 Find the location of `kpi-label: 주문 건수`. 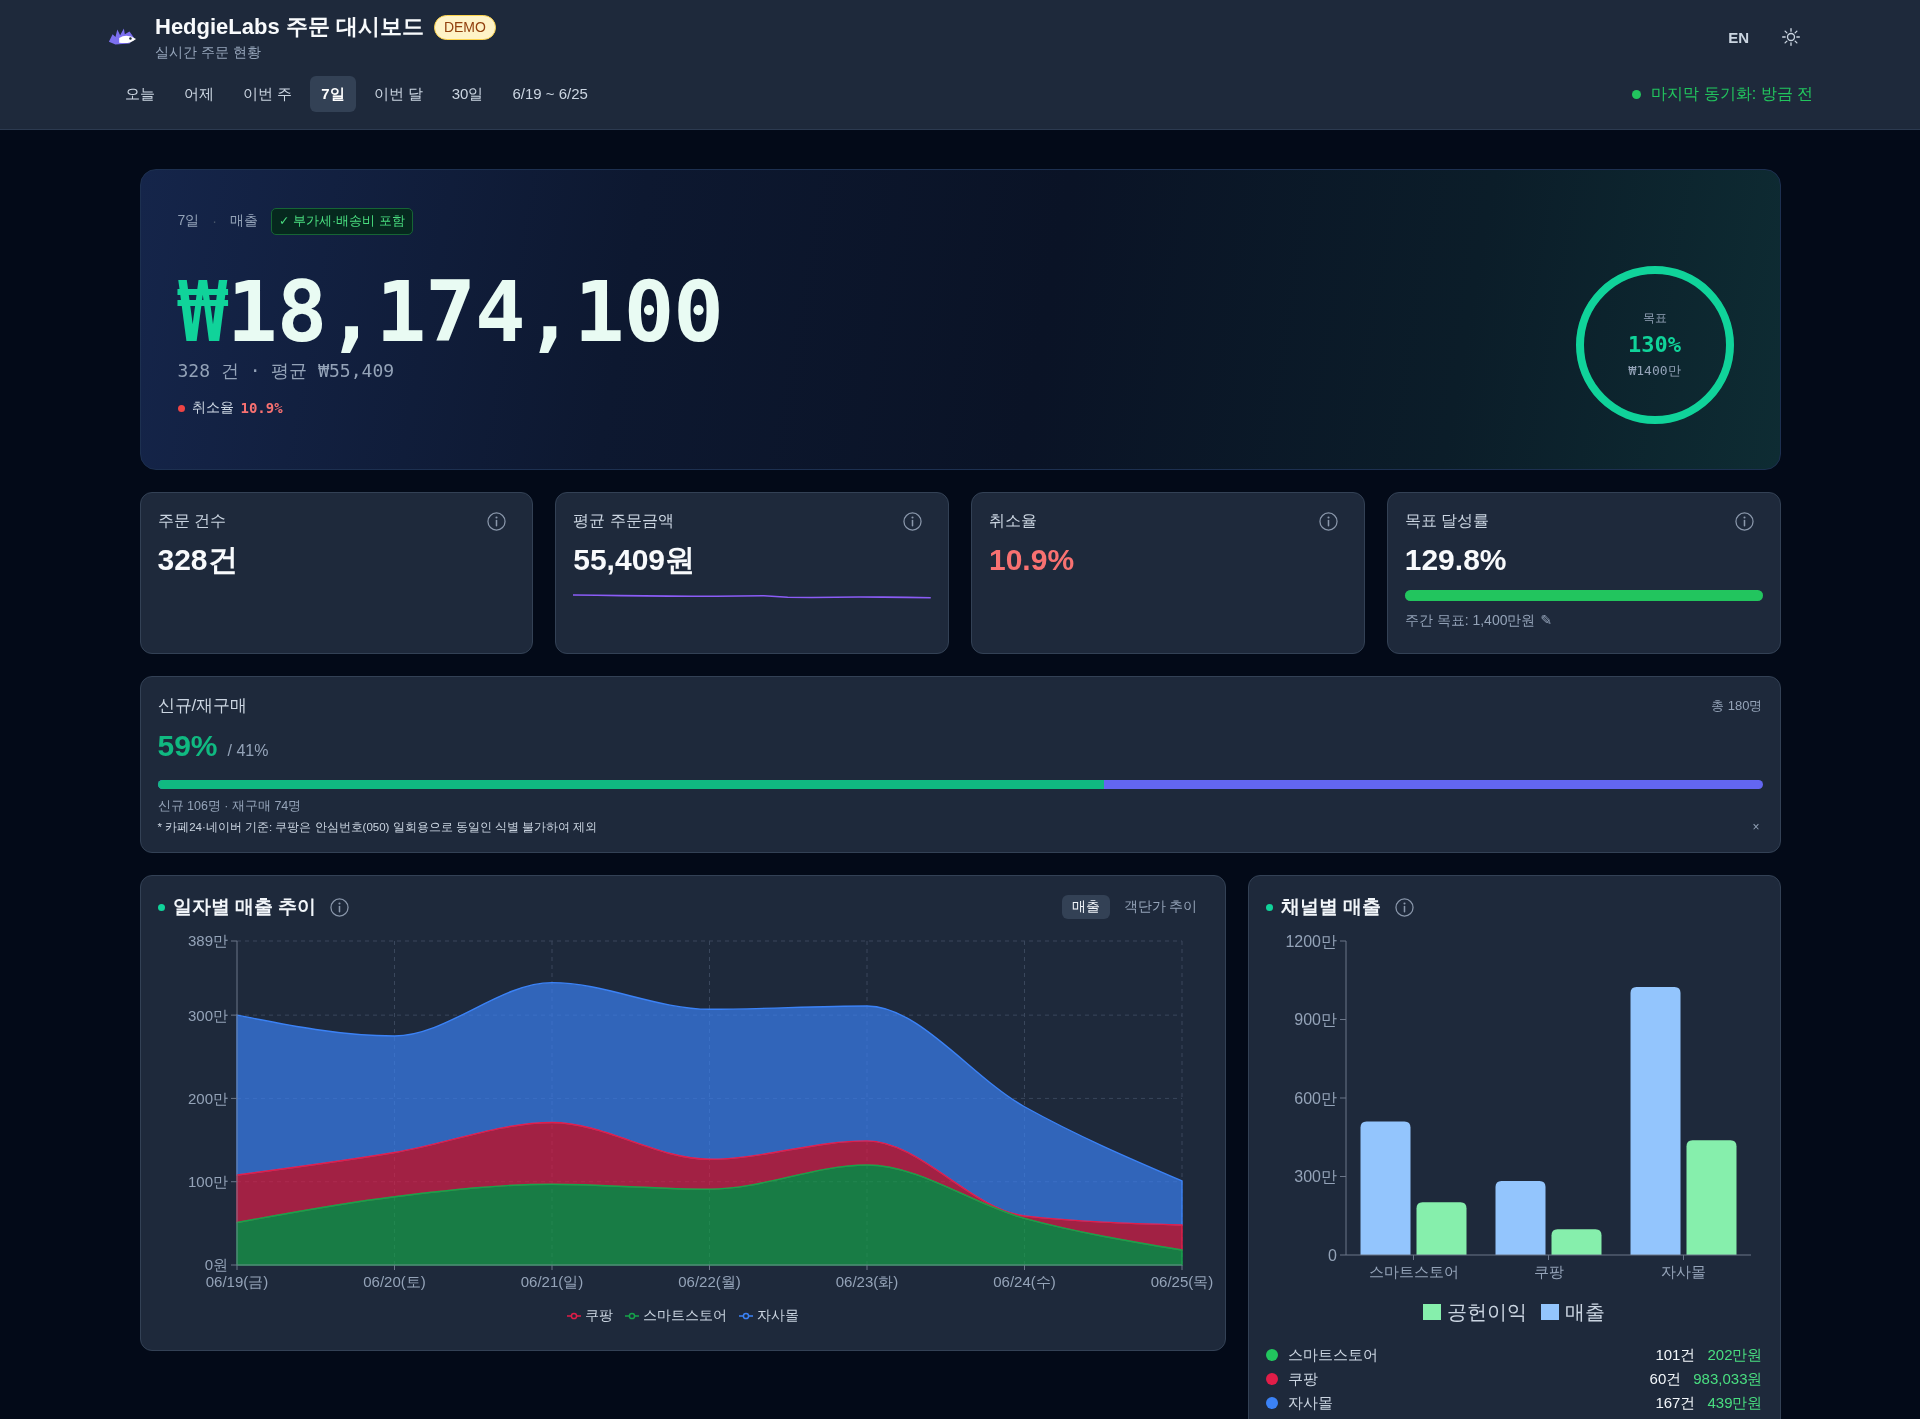

kpi-label: 주문 건수 is located at coordinates (191, 521).